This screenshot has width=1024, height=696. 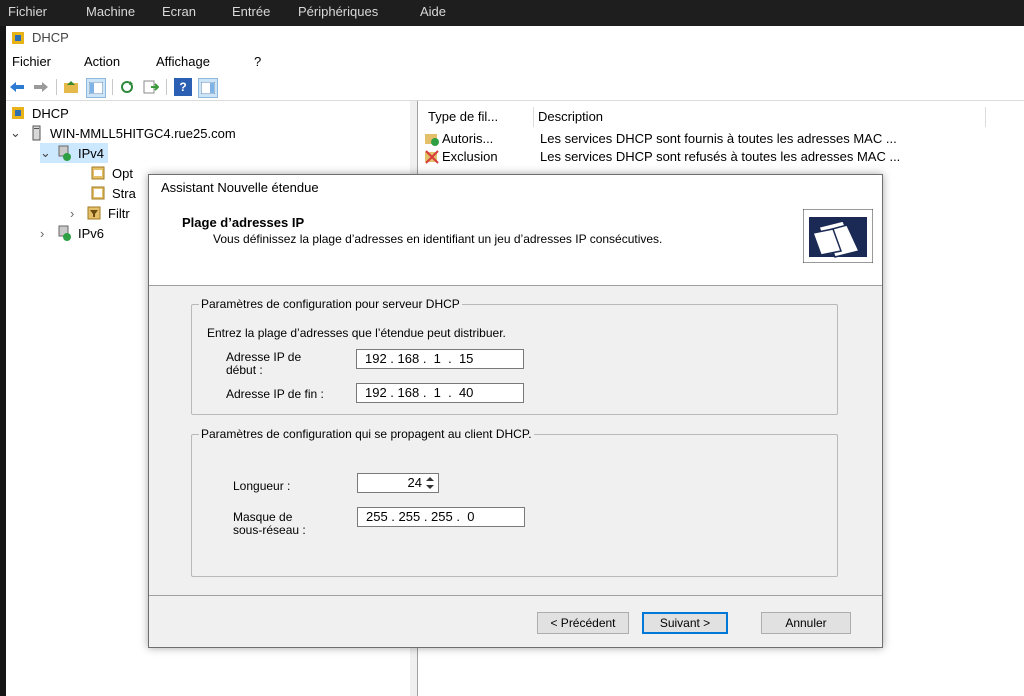 What do you see at coordinates (27, 11) in the screenshot?
I see `vm-menu-file: Fichier` at bounding box center [27, 11].